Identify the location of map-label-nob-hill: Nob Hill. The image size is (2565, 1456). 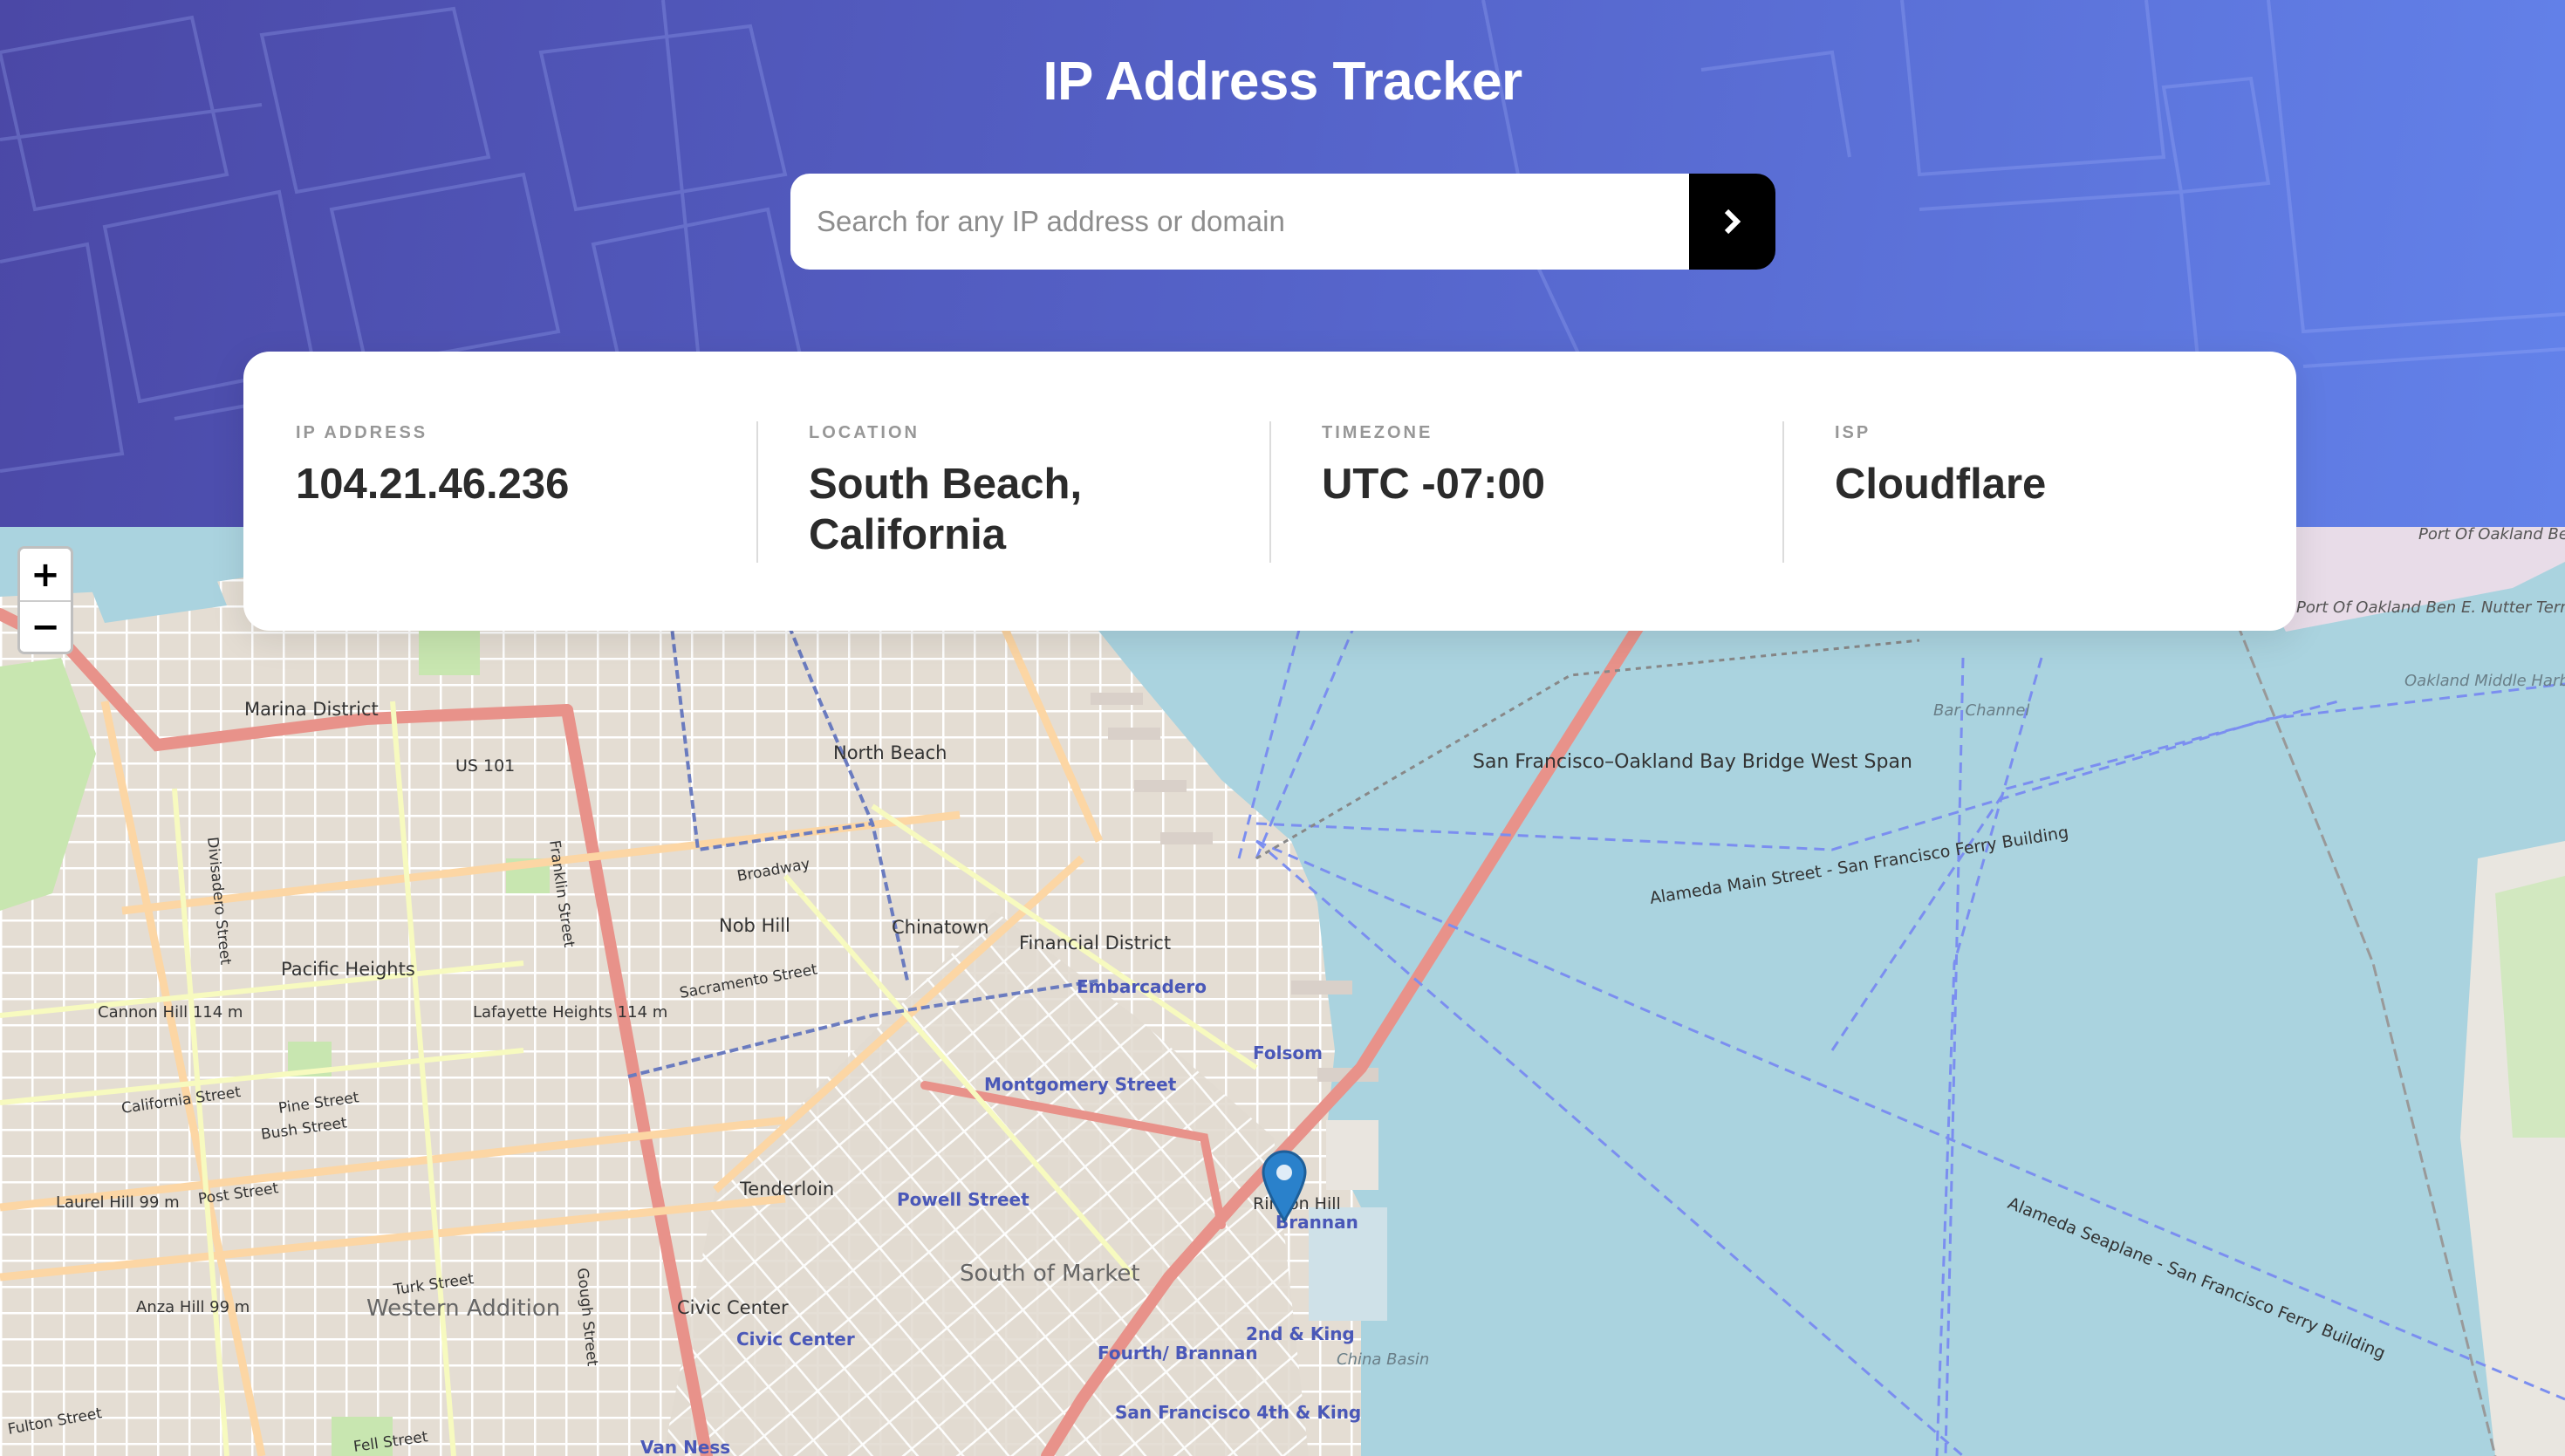
(754, 925).